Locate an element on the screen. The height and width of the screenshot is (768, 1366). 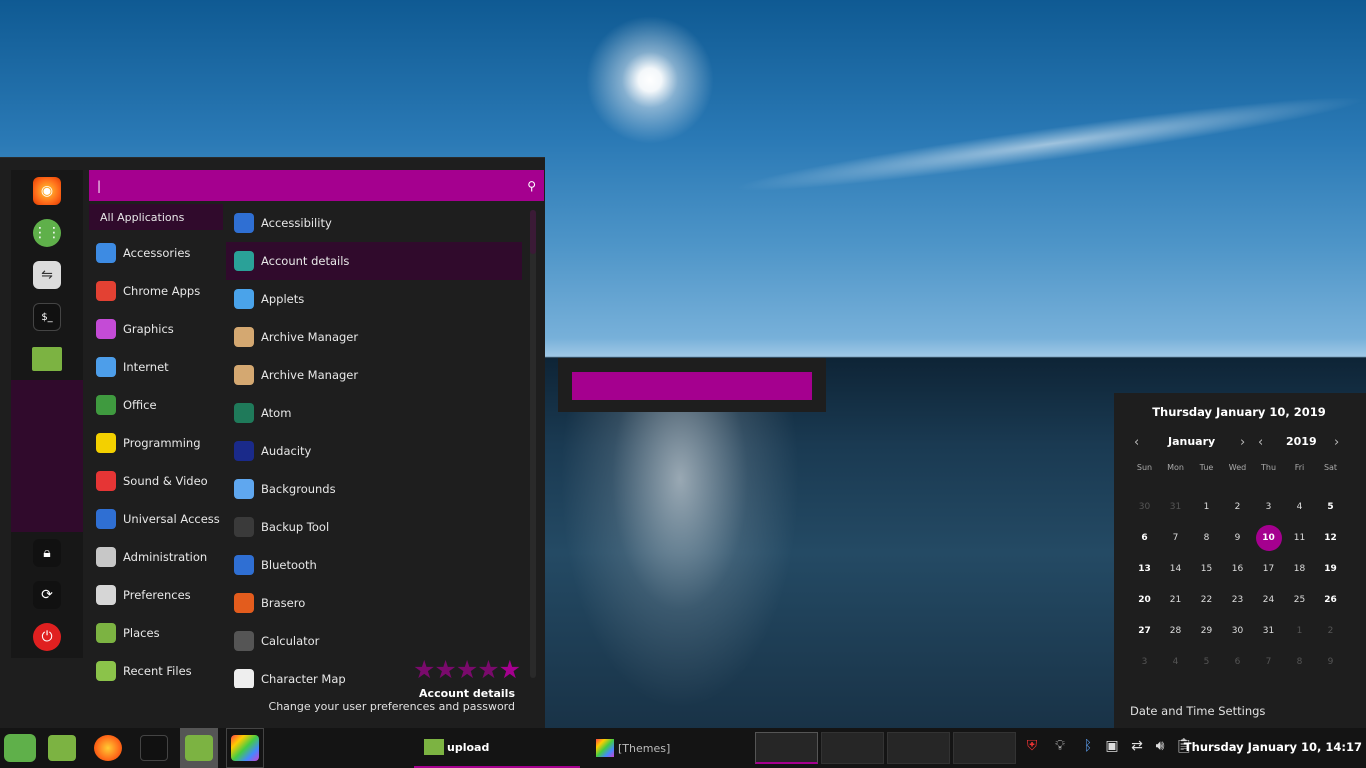
volume-icon: 🔊︎ is located at coordinates (1160, 746).